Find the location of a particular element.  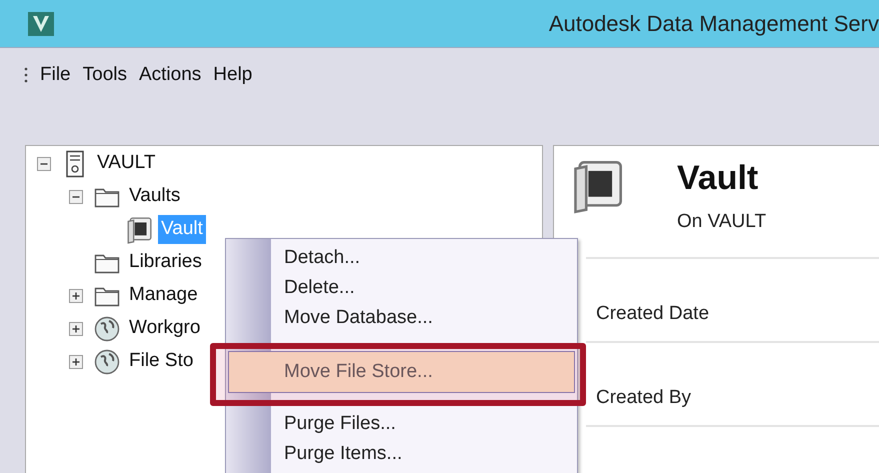

tree-item: Manage is located at coordinates (163, 295).